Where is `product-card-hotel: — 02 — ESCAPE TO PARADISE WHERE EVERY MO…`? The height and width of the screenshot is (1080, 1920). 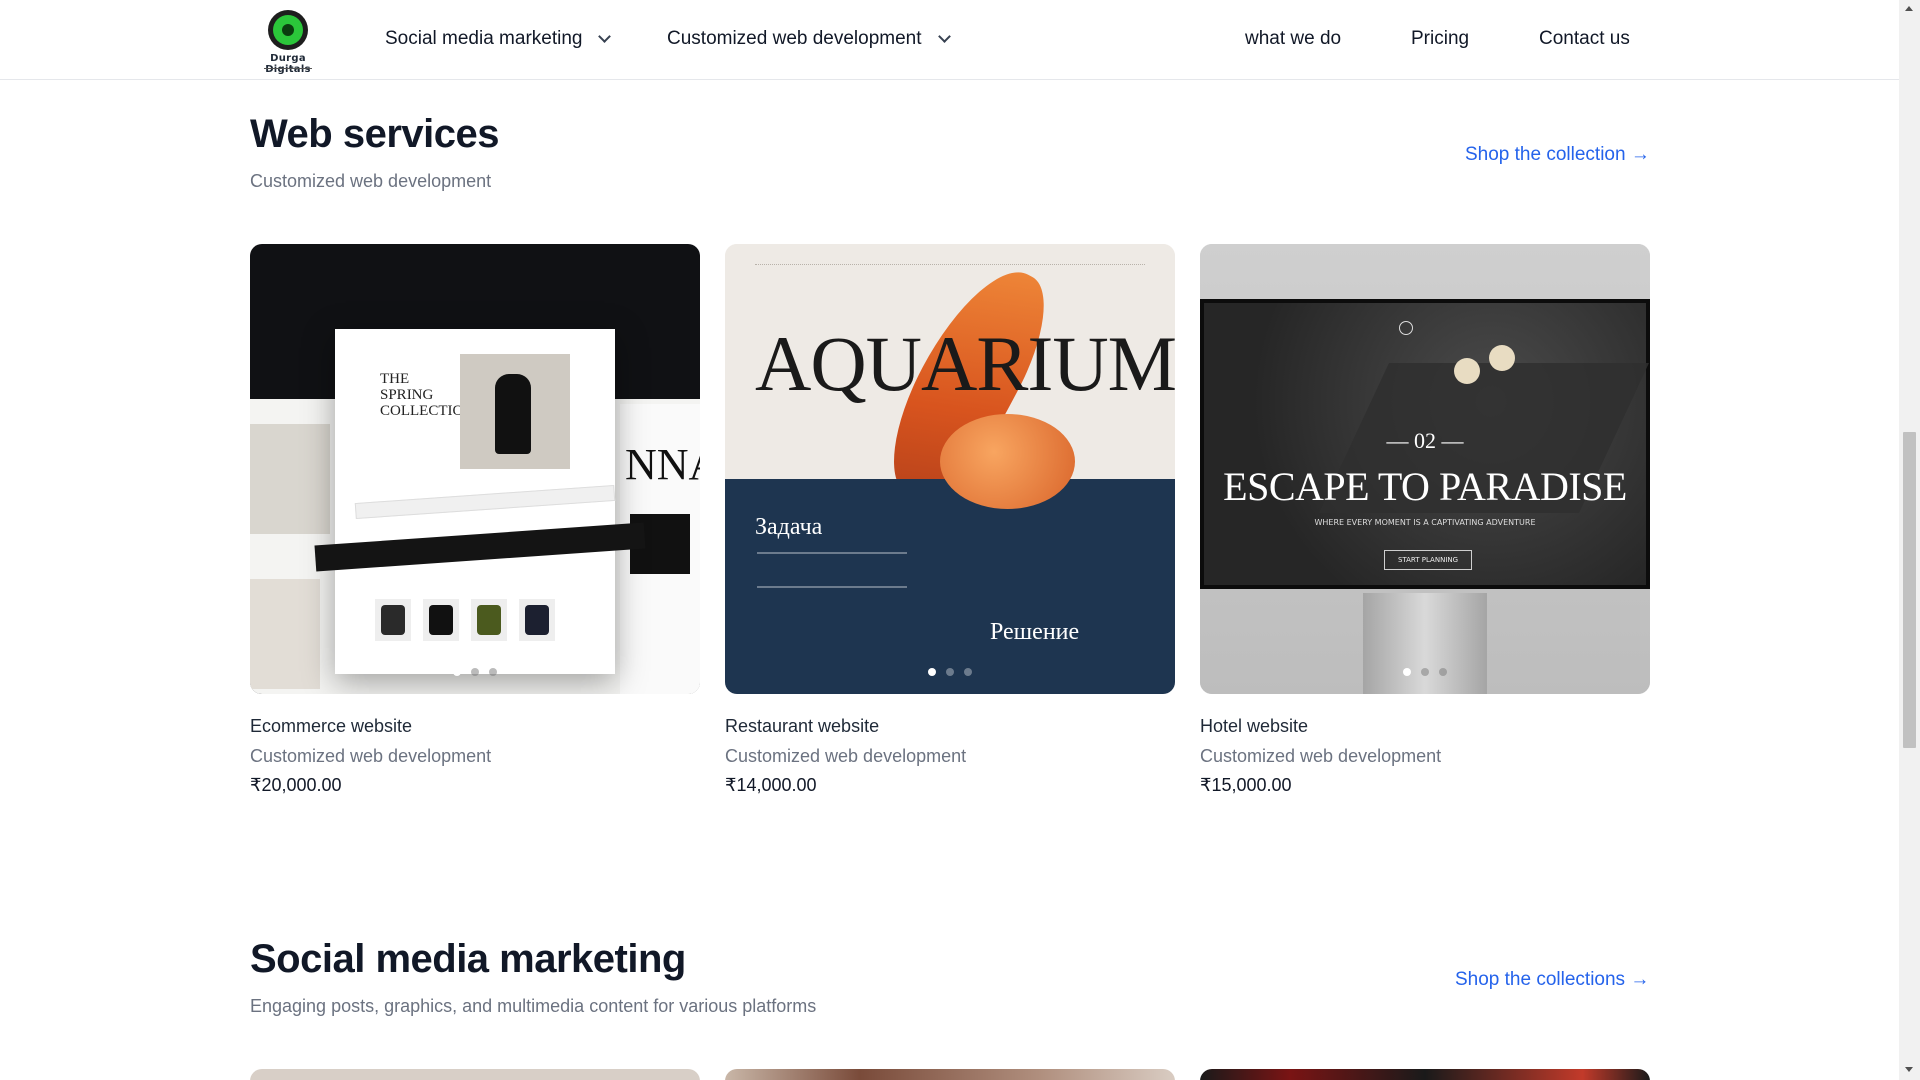 product-card-hotel: — 02 — ESCAPE TO PARADISE WHERE EVERY MO… is located at coordinates (1425, 519).